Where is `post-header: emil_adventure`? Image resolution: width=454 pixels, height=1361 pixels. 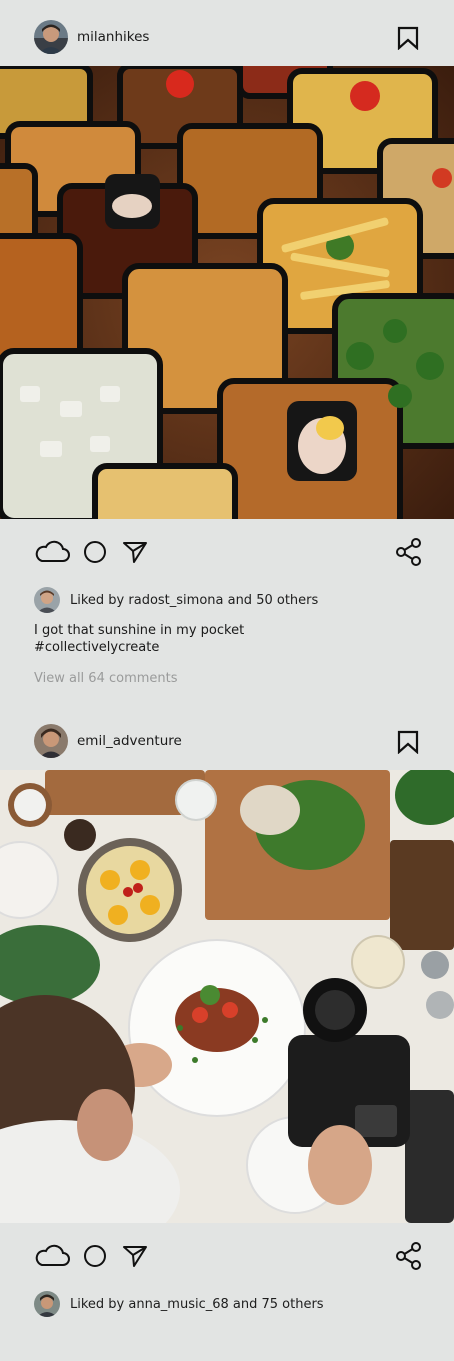 post-header: emil_adventure is located at coordinates (227, 741).